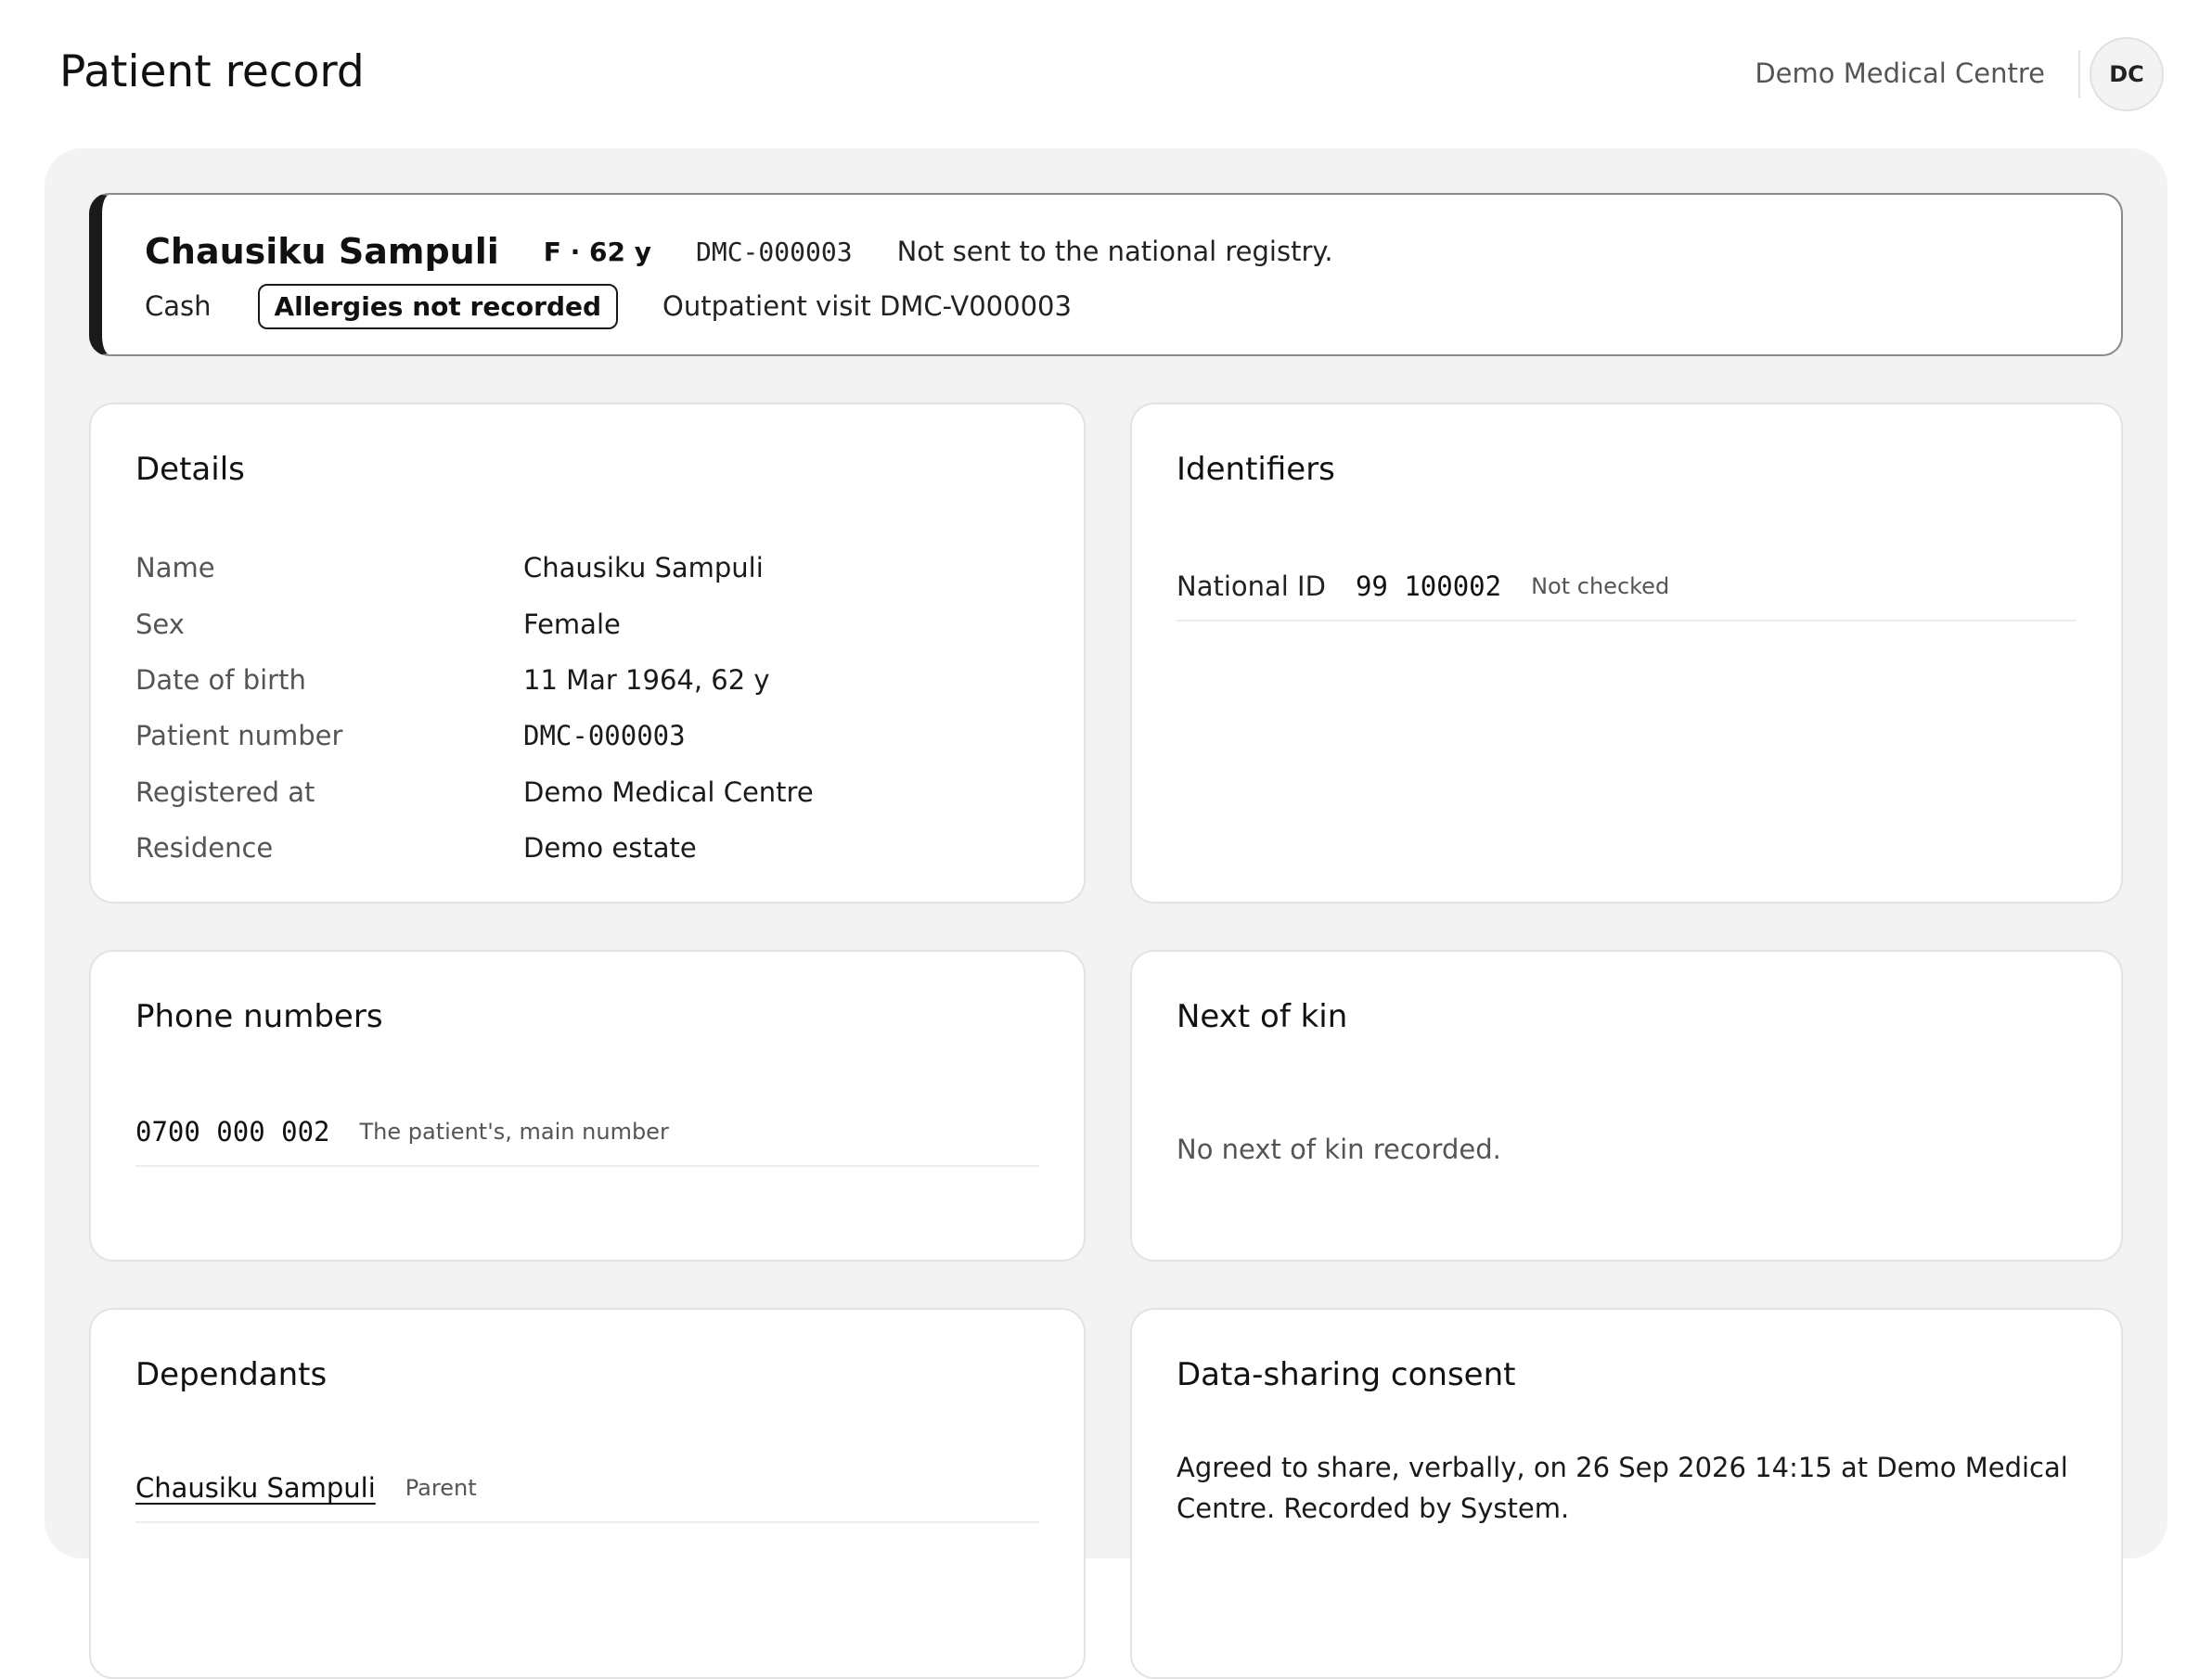 The image size is (2212, 1679). Describe the element at coordinates (2127, 74) in the screenshot. I see `user-avatar: DC` at that location.